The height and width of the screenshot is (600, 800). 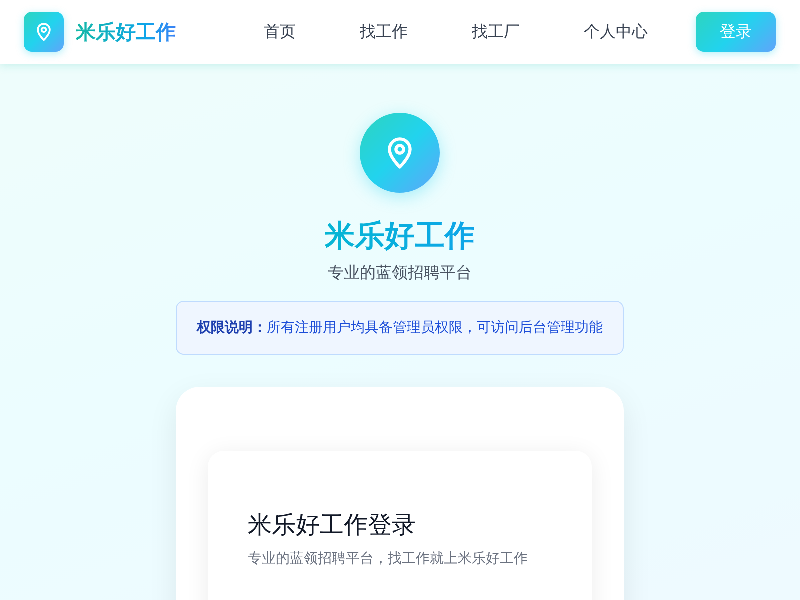 What do you see at coordinates (616, 32) in the screenshot?
I see `nav-link: 个人中心` at bounding box center [616, 32].